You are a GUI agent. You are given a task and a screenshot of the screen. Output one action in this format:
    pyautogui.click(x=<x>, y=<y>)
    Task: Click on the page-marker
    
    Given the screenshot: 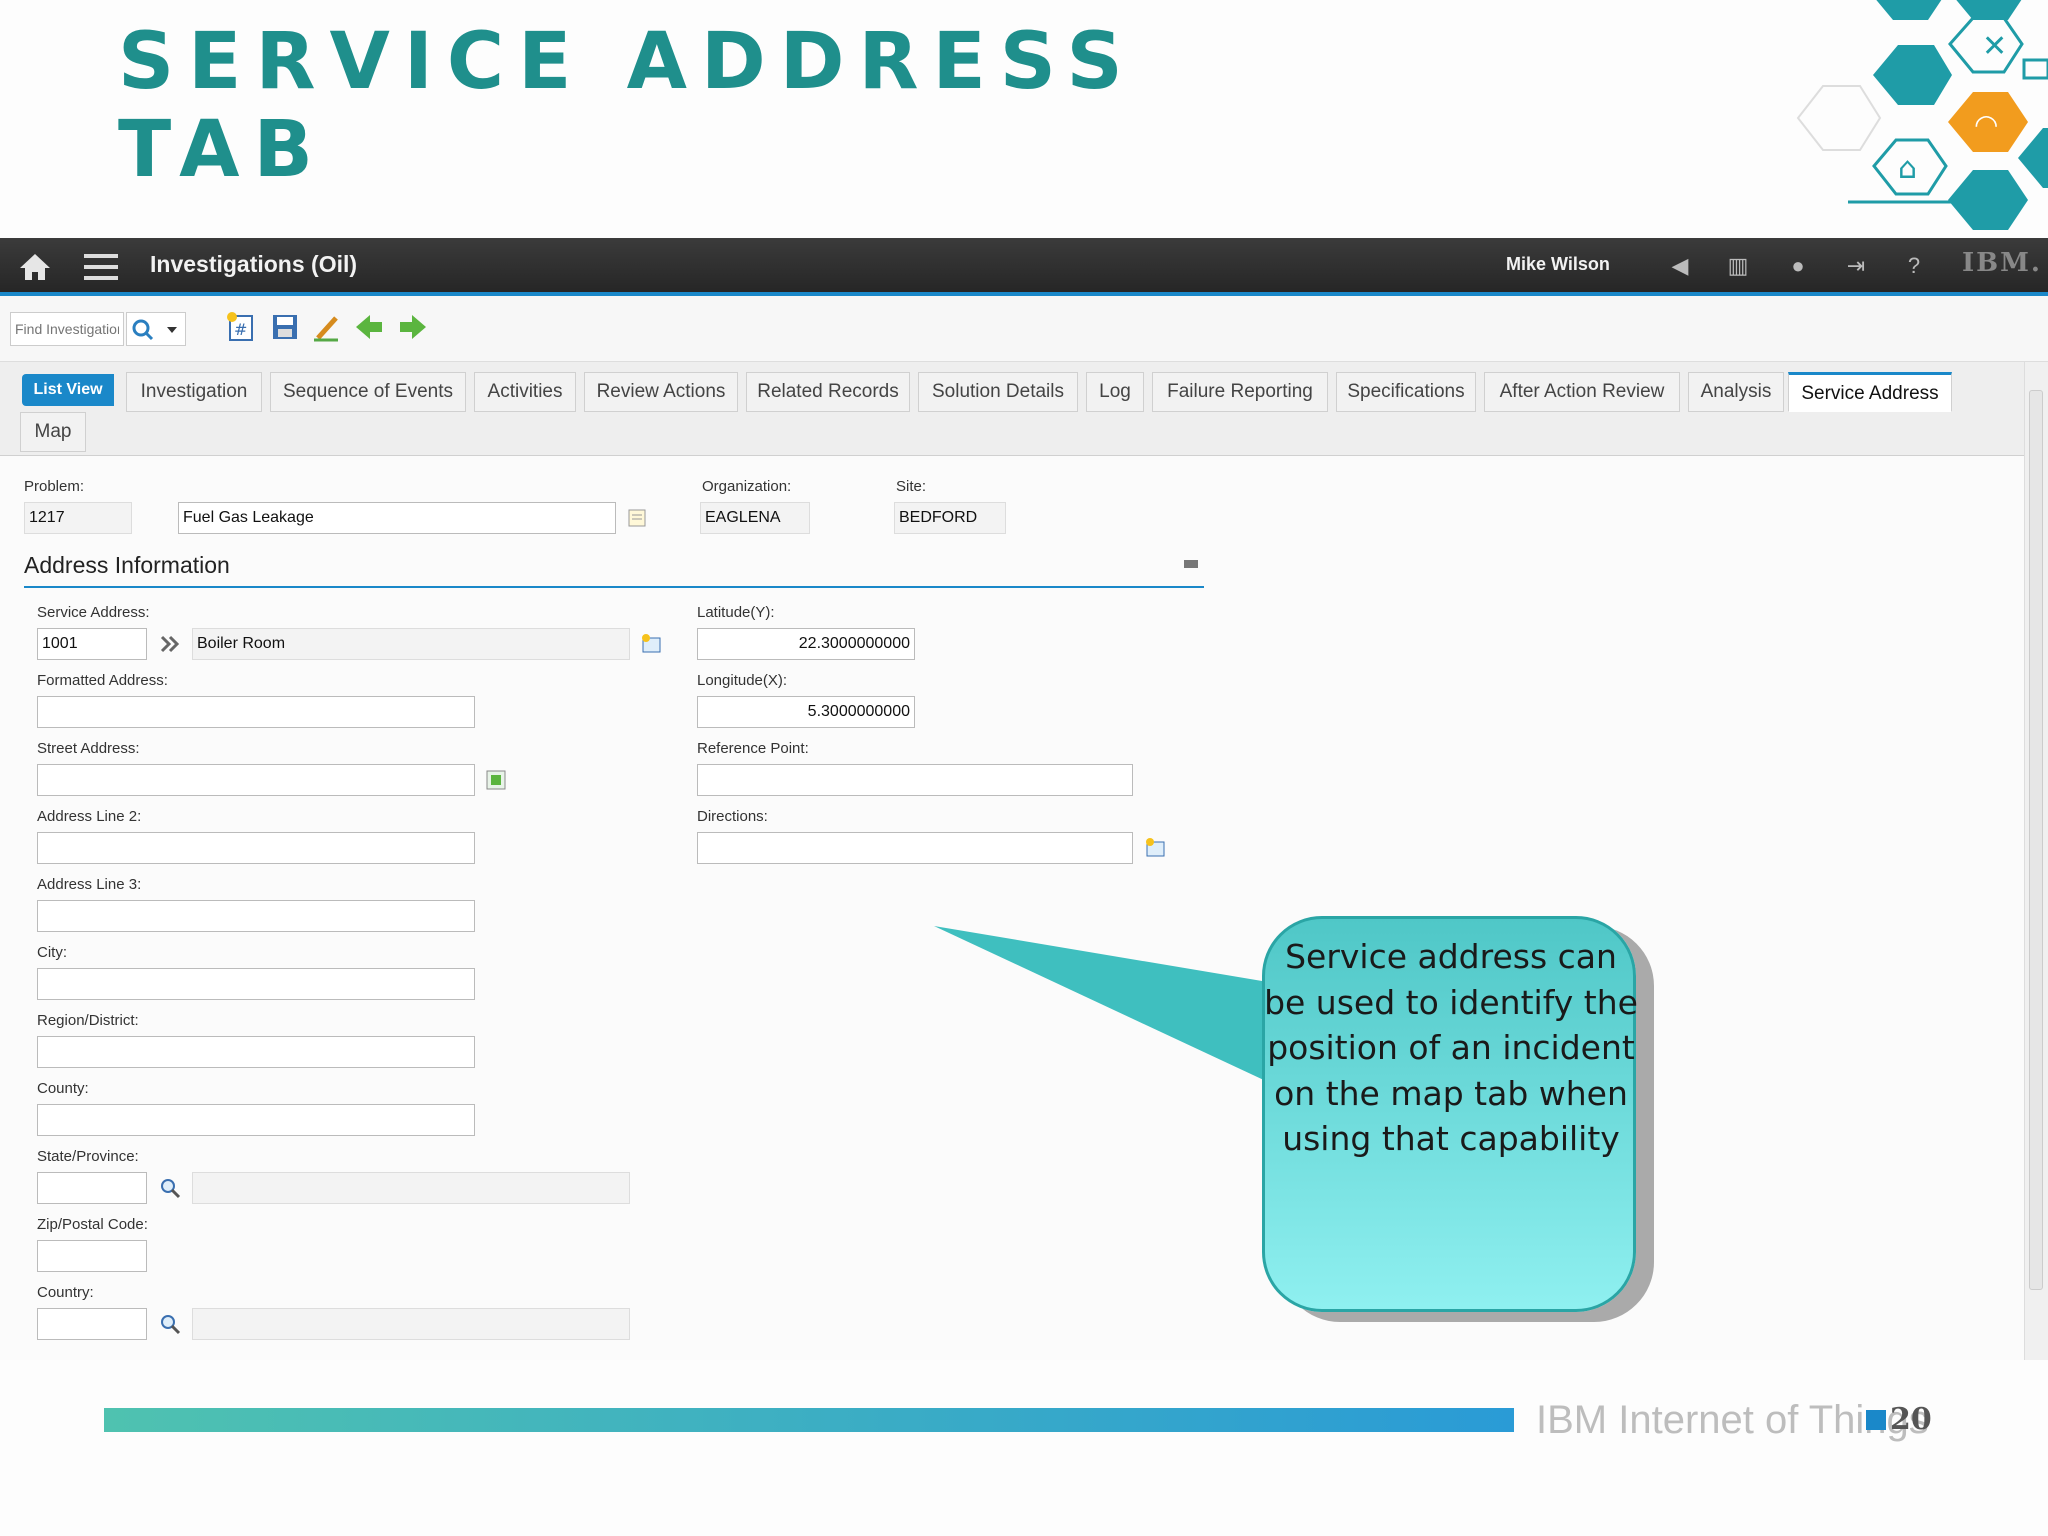 What is the action you would take?
    pyautogui.click(x=1876, y=1420)
    